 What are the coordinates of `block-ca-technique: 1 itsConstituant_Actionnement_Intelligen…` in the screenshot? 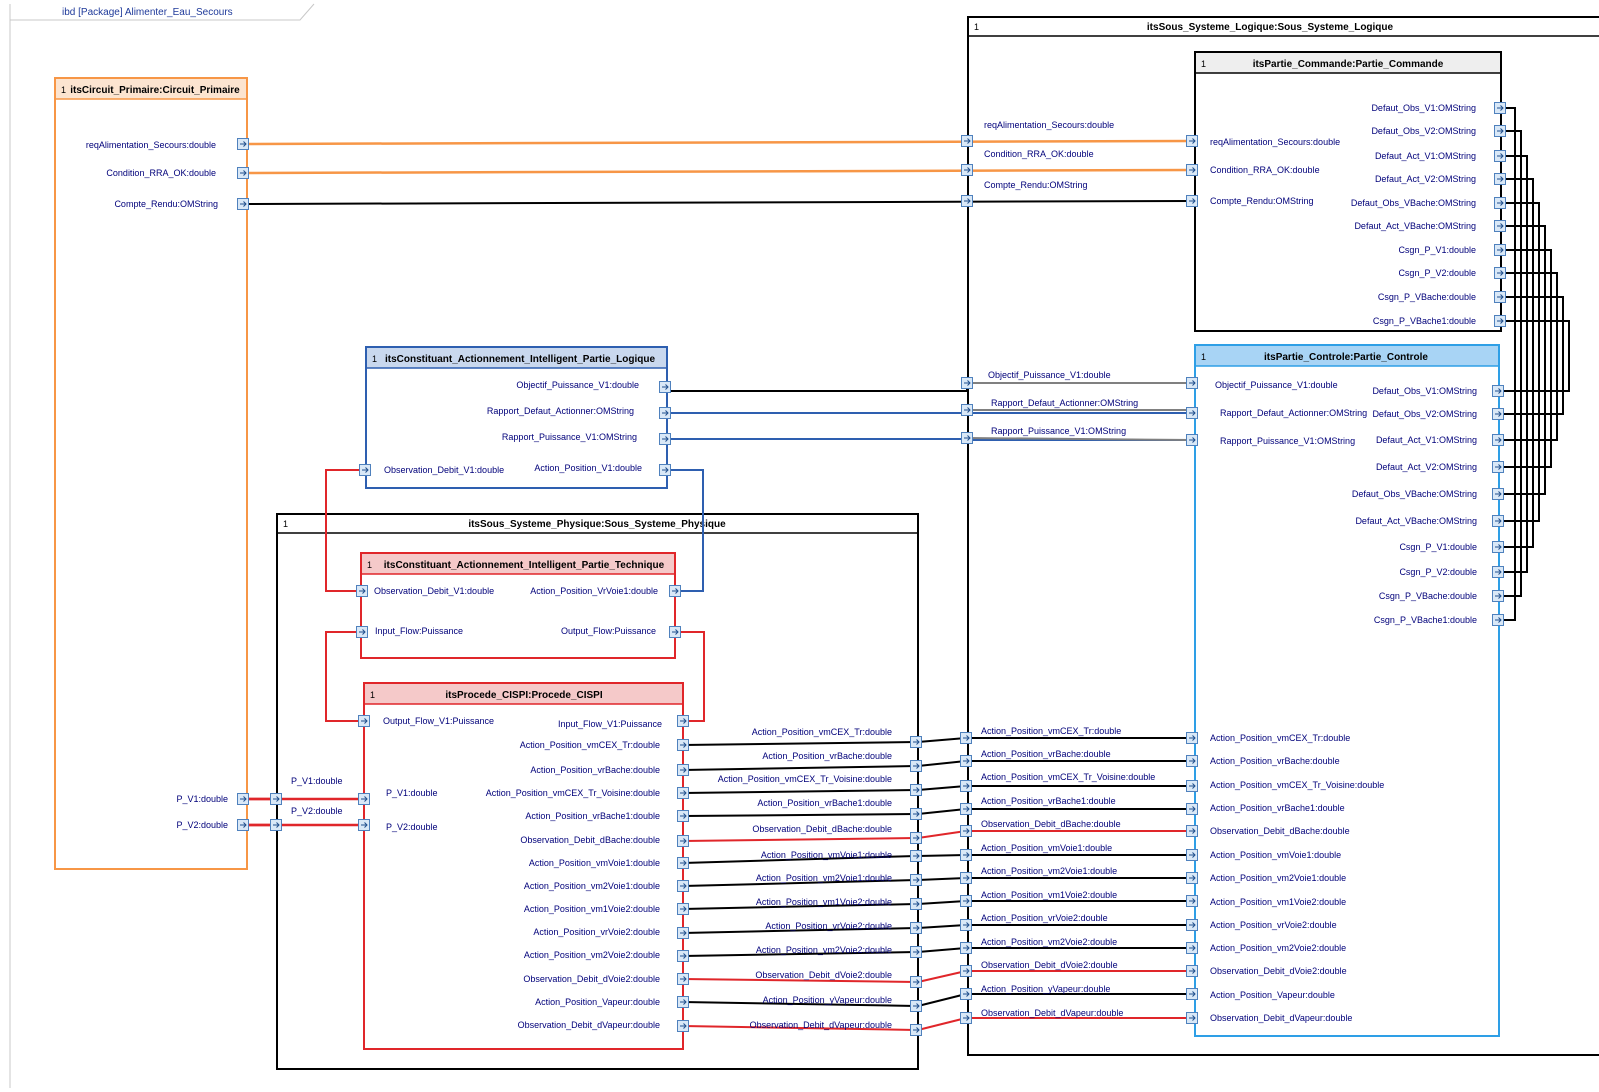 It's located at (518, 605).